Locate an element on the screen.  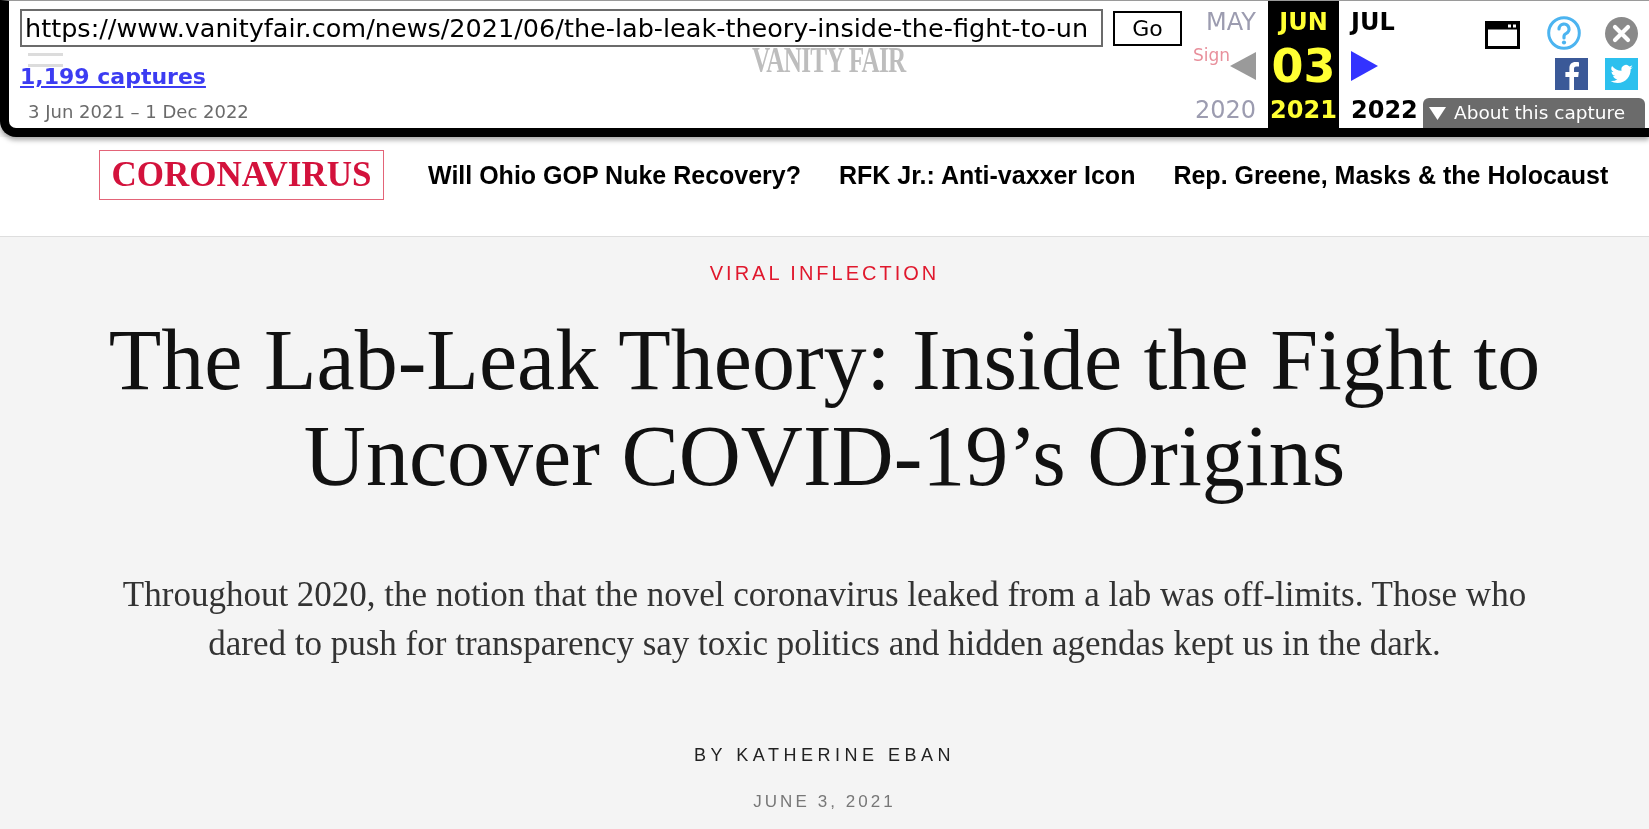
category-label: VIRAL INFLECTION is located at coordinates (824, 273).